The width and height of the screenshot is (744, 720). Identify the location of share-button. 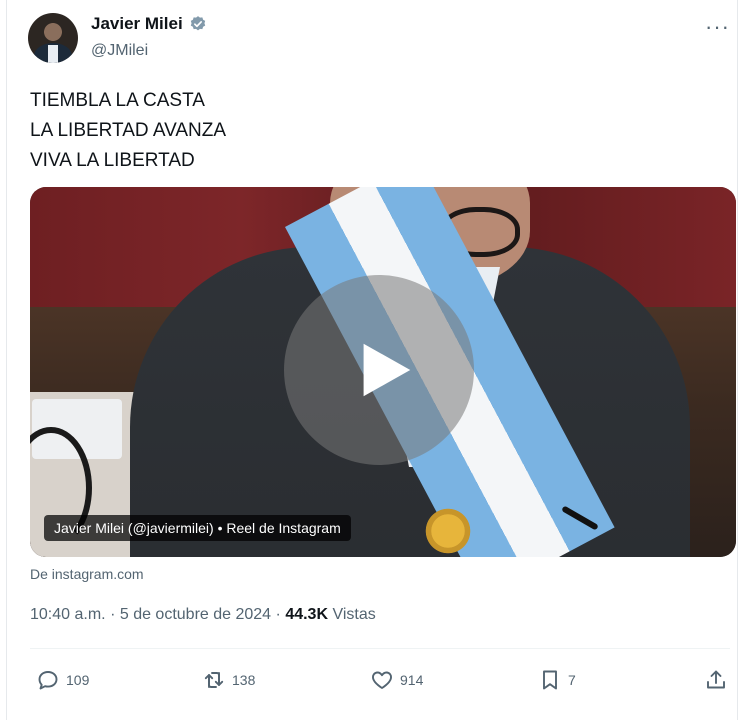
(716, 680).